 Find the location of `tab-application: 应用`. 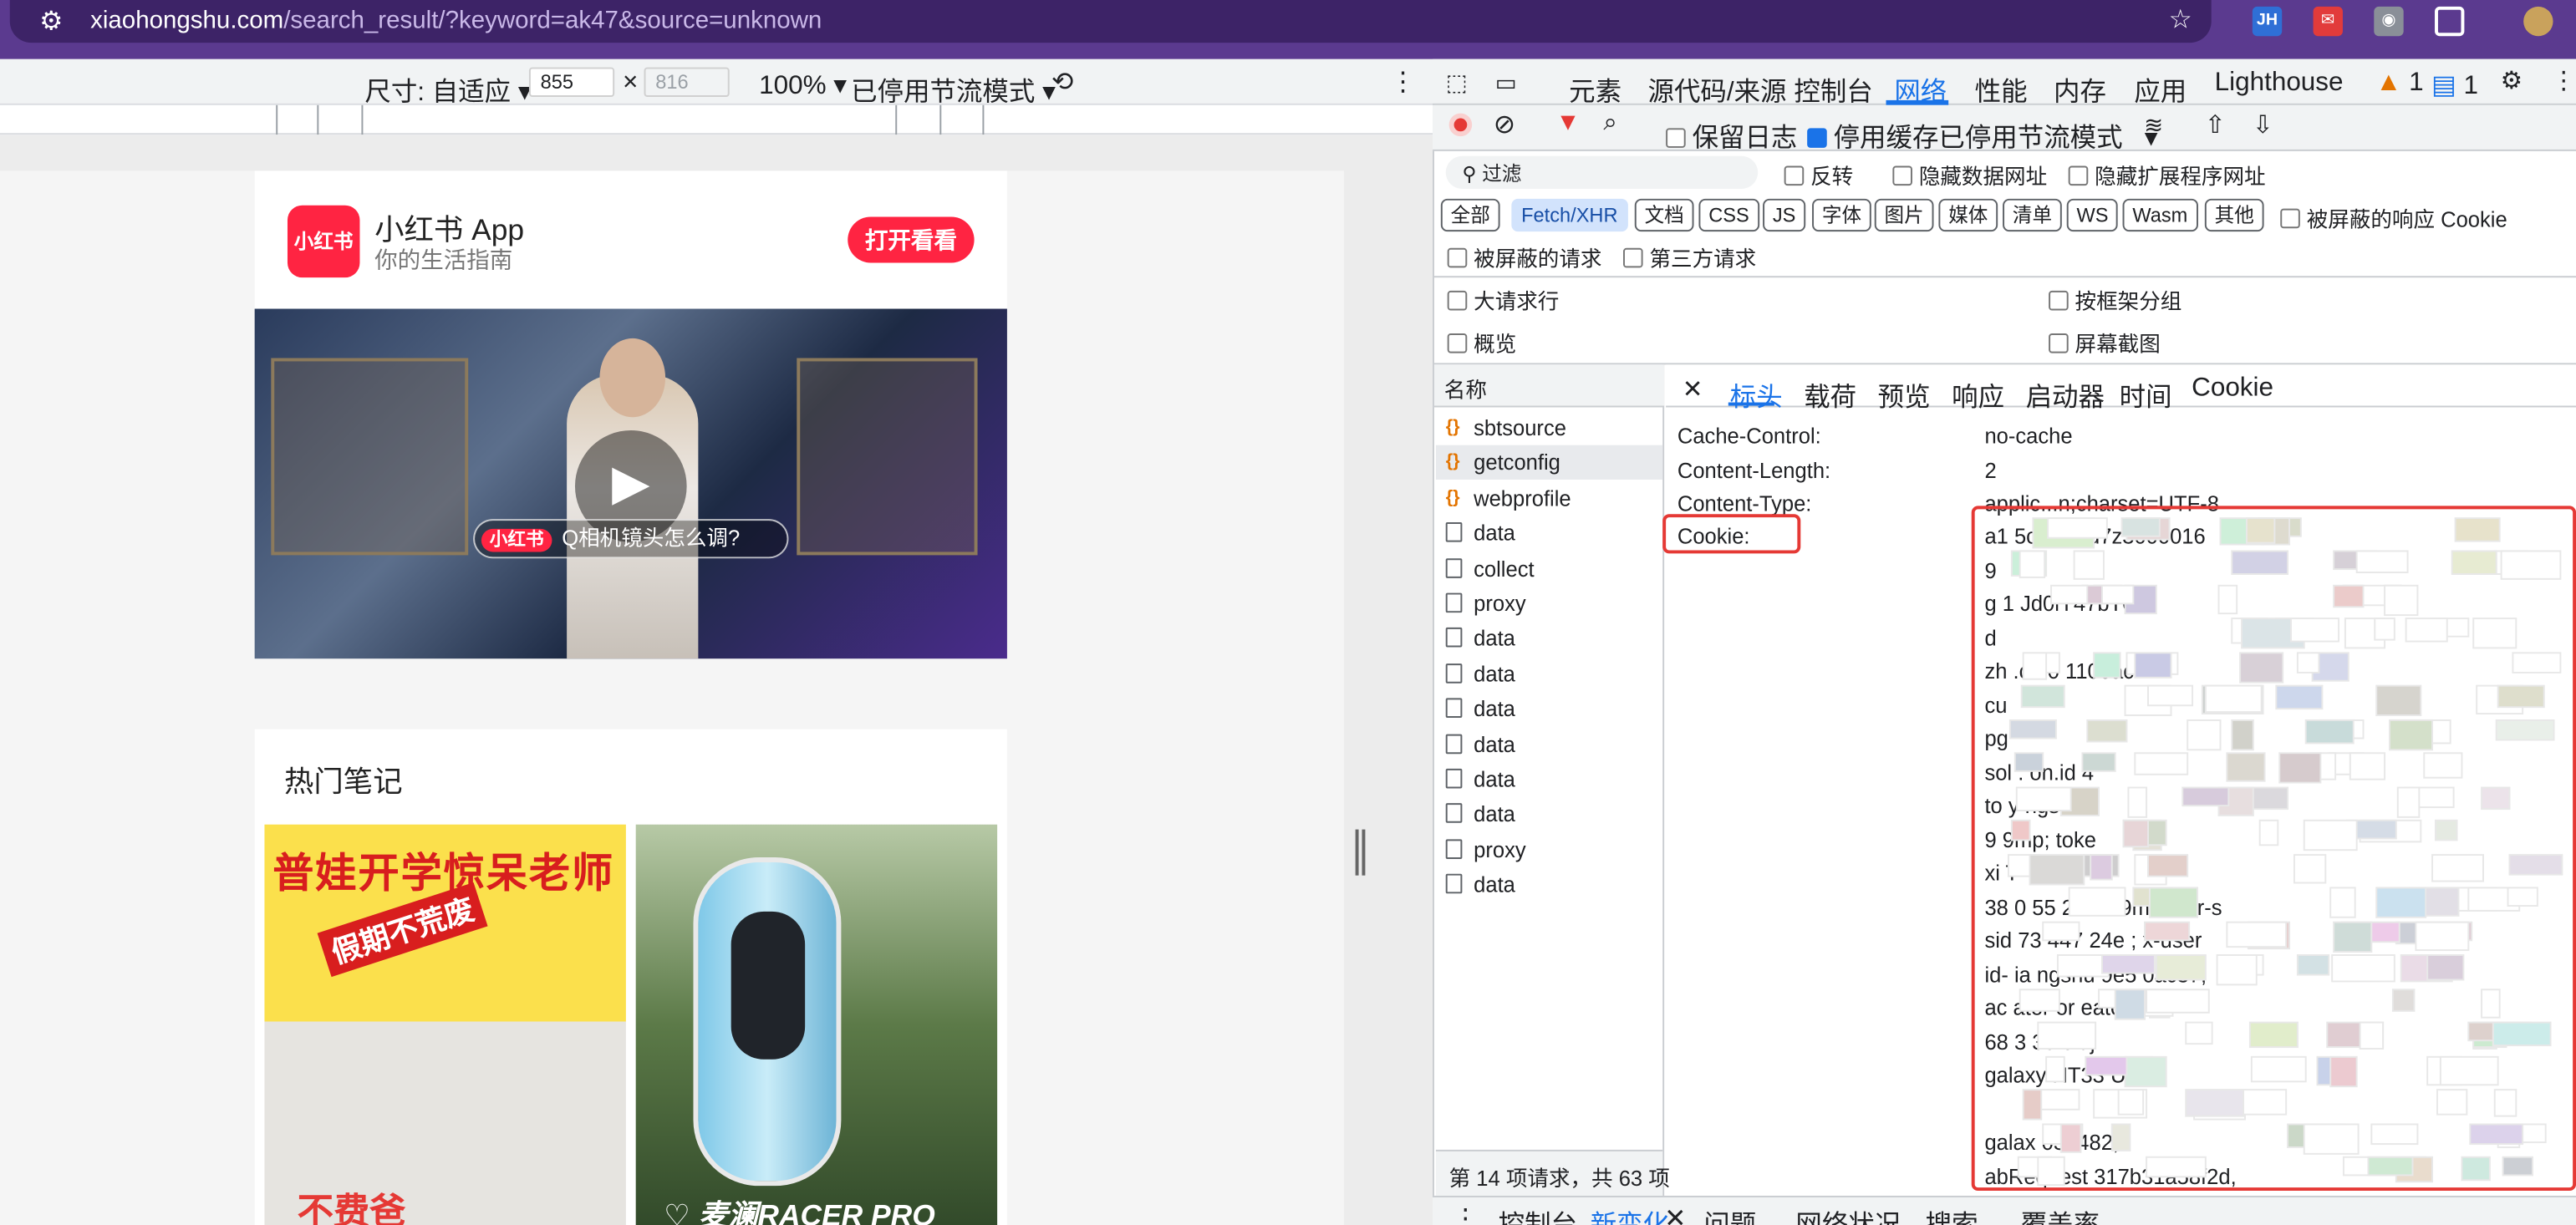

tab-application: 应用 is located at coordinates (2160, 89).